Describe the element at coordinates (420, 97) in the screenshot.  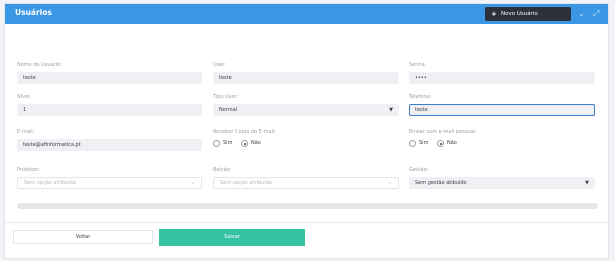
I see `telefone-label: Telefone:` at that location.